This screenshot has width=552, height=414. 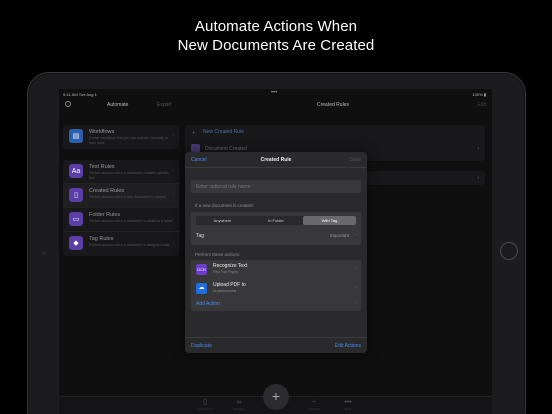 I want to click on cloud-upload-icon: ☁, so click(x=201, y=288).